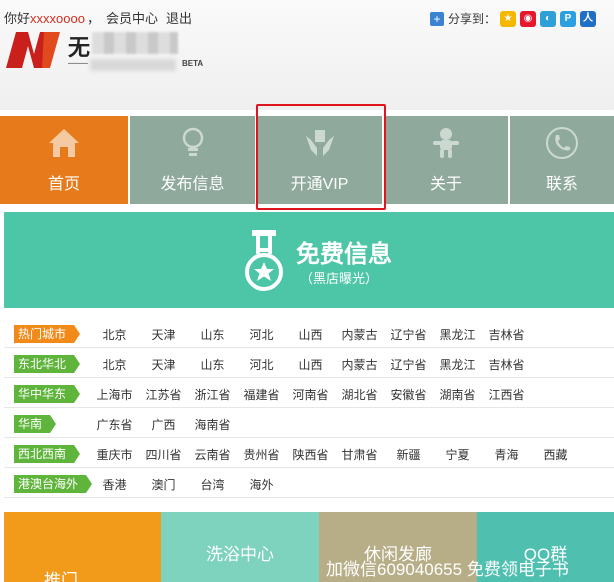 The height and width of the screenshot is (582, 614). I want to click on region-row: 东北华北 北京 天津 山东 河北 山西 内蒙古 辽宁省 黑龙江 吉林省, so click(309, 363).